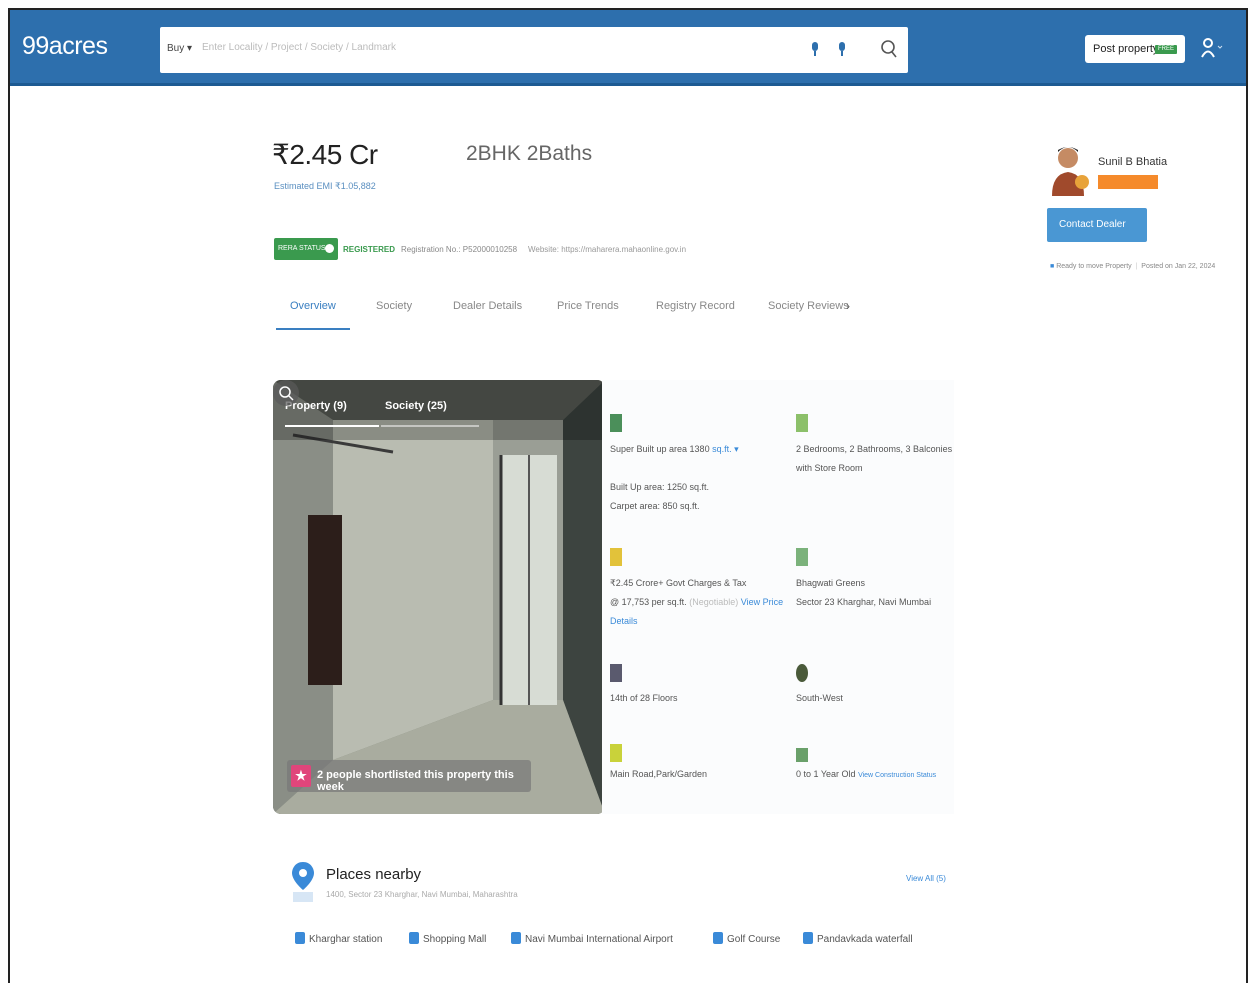 The image size is (1252, 983). Describe the element at coordinates (1094, 266) in the screenshot. I see `ready-status: Ready to move Property` at that location.